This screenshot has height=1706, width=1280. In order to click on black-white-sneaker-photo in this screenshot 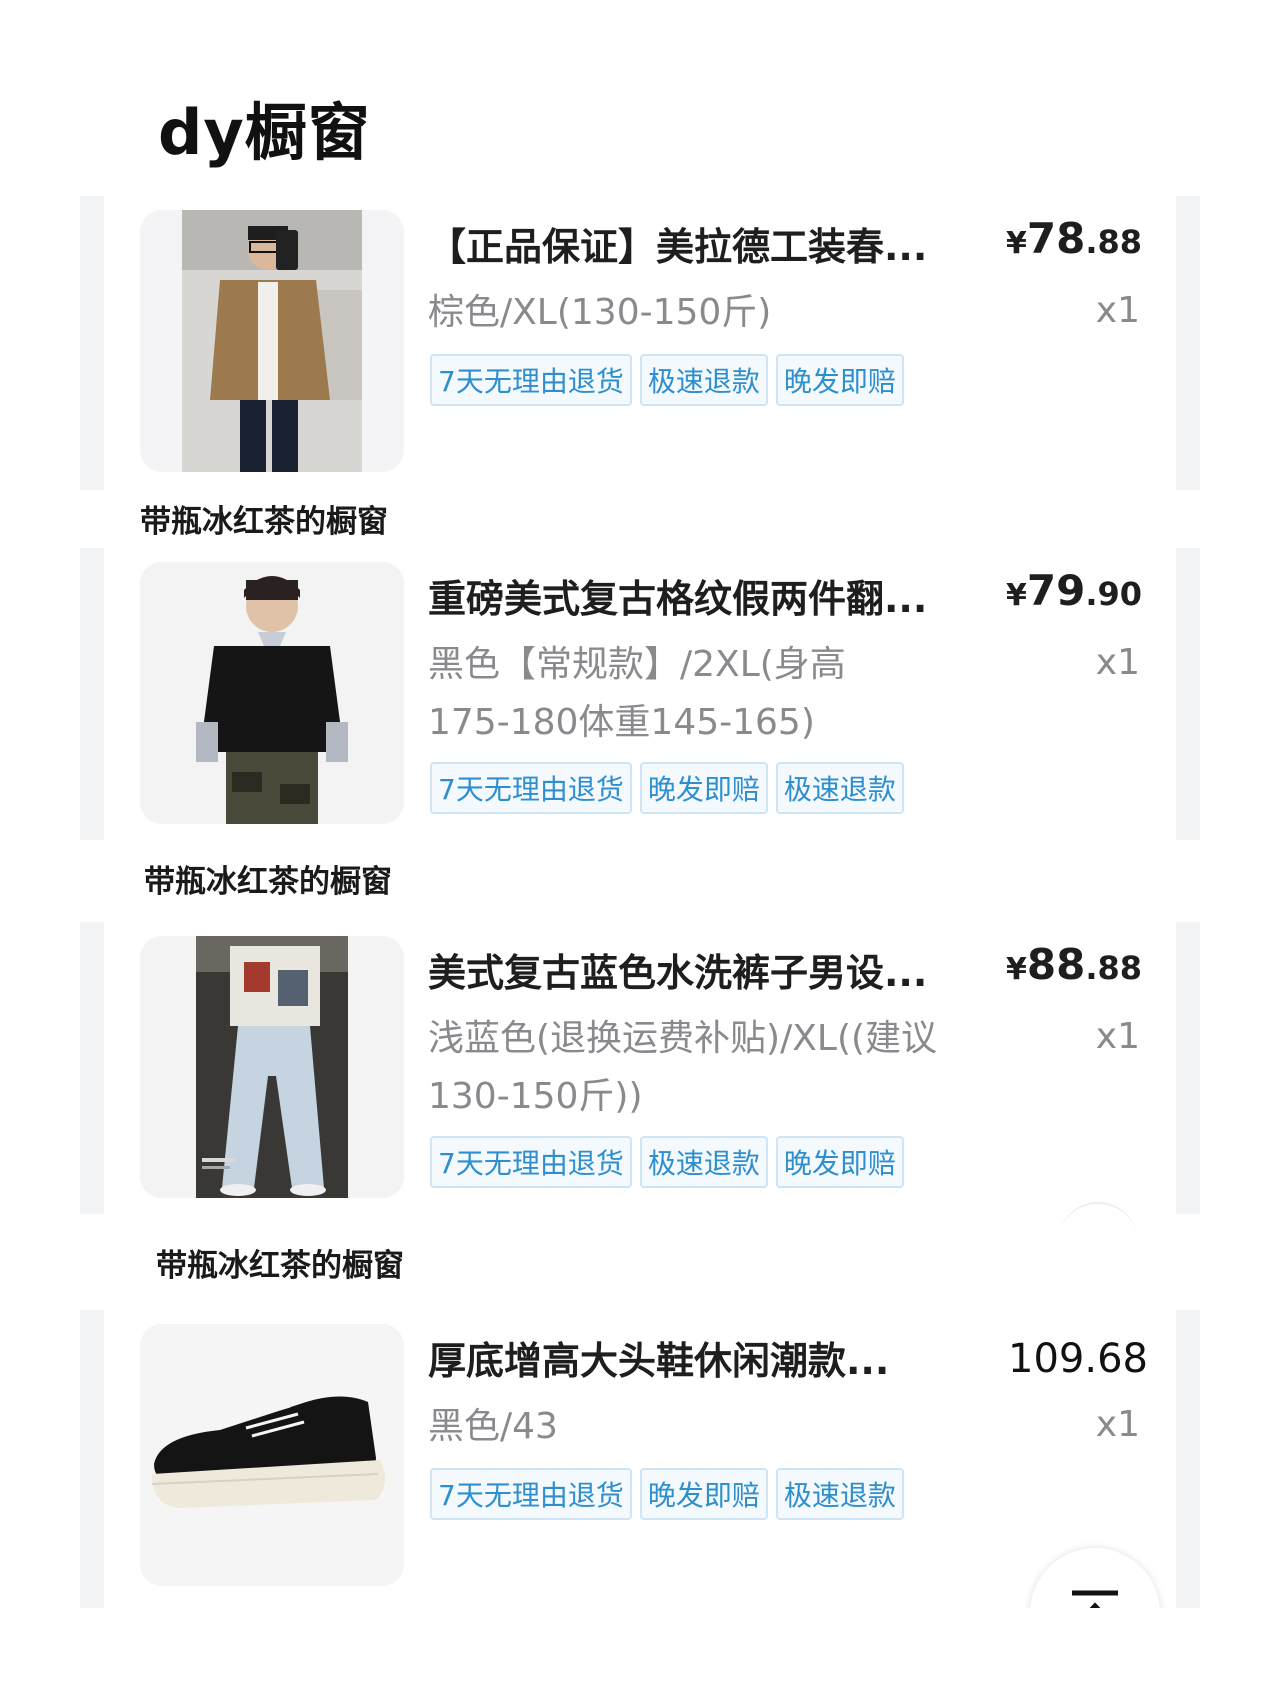, I will do `click(272, 1455)`.